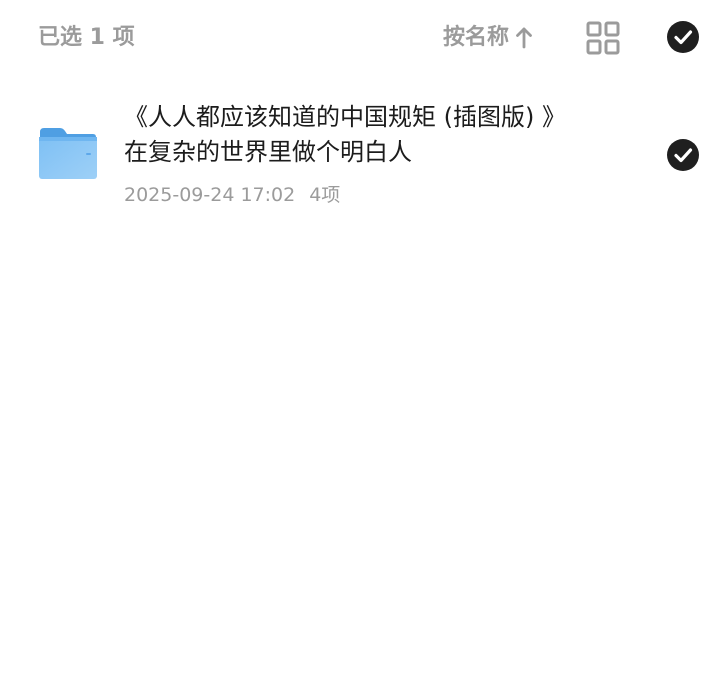 Image resolution: width=714 pixels, height=691 pixels. Describe the element at coordinates (357, 38) in the screenshot. I see `selection-header: 已选 1 项 按名称` at that location.